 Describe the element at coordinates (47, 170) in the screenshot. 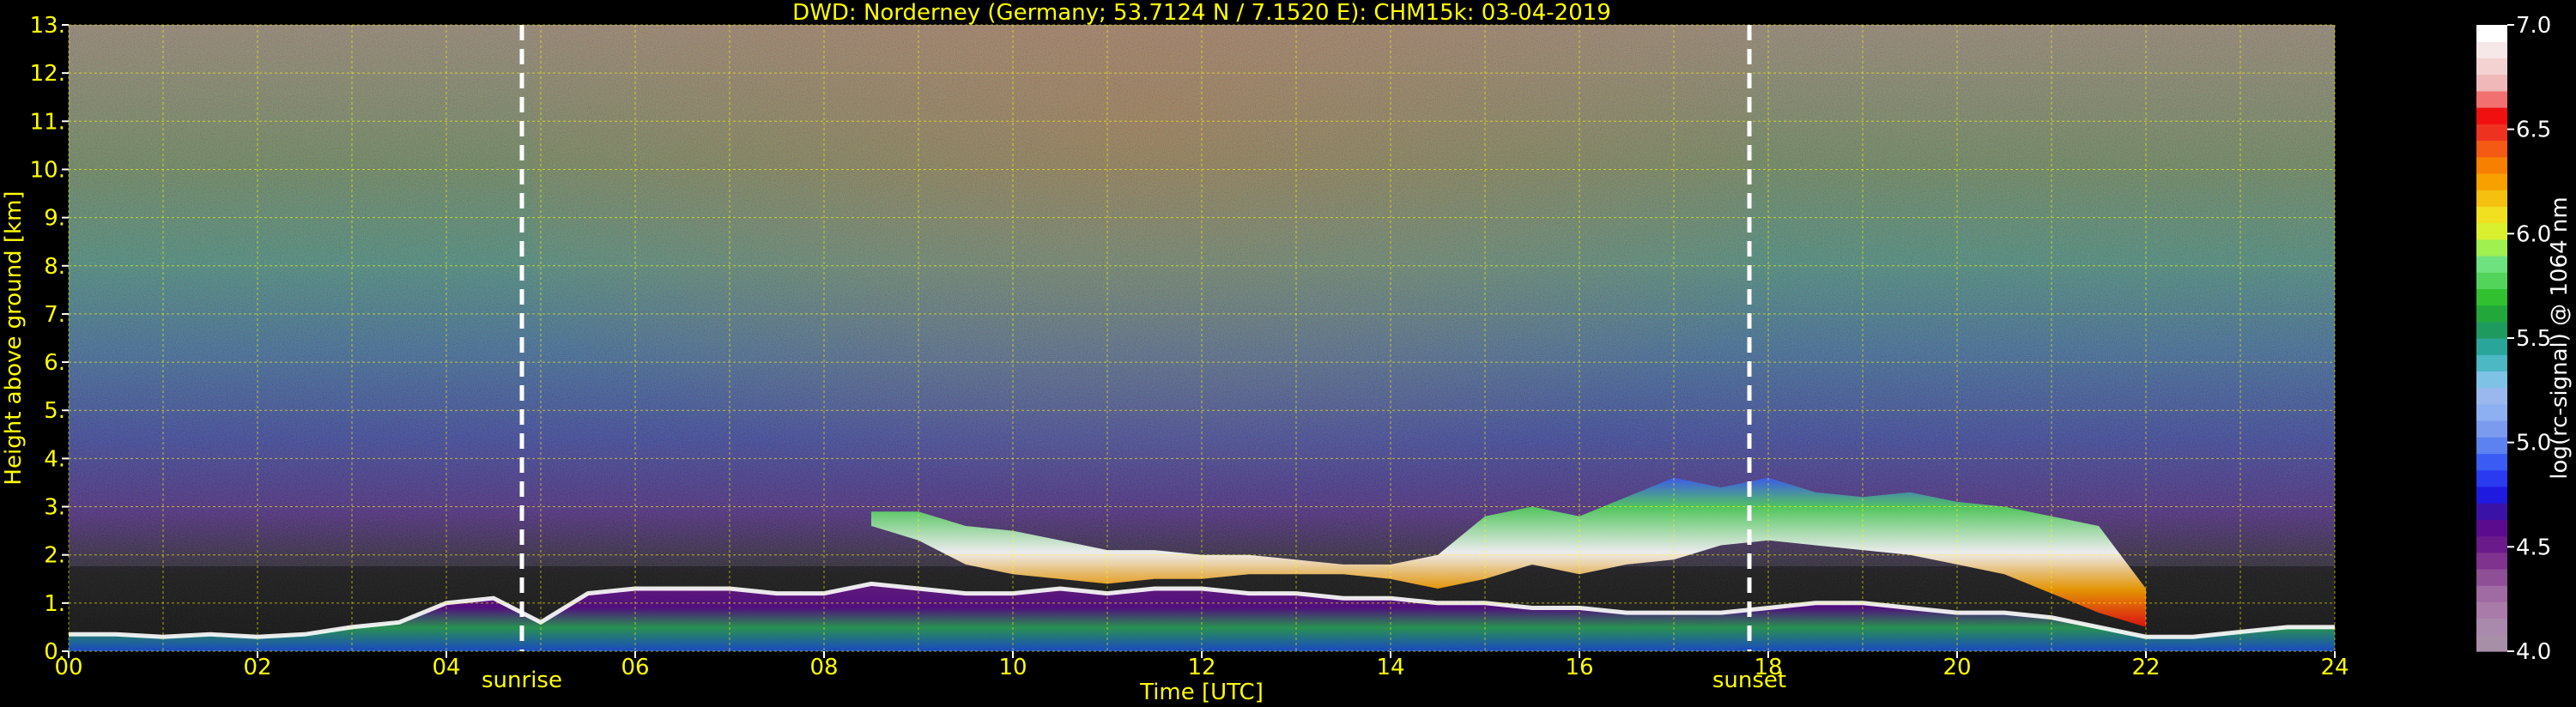

I see `y-tick-label: 10.` at that location.